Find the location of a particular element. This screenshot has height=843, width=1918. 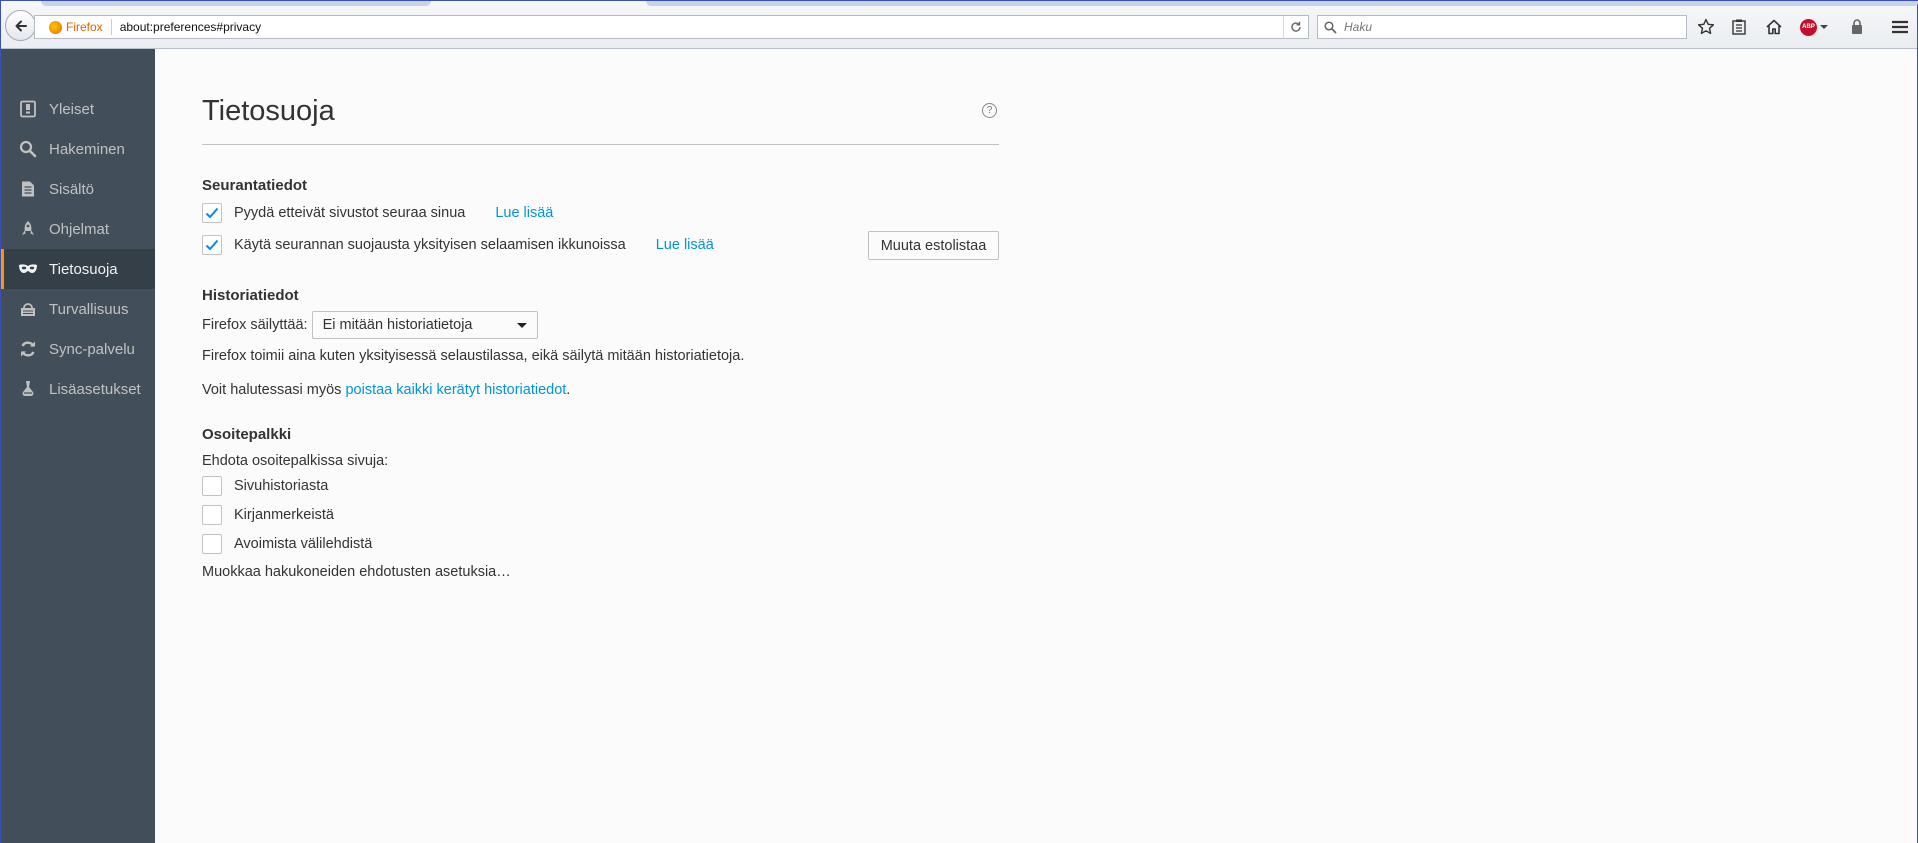

sidebar-item-label: Turvallisuus is located at coordinates (89, 309).